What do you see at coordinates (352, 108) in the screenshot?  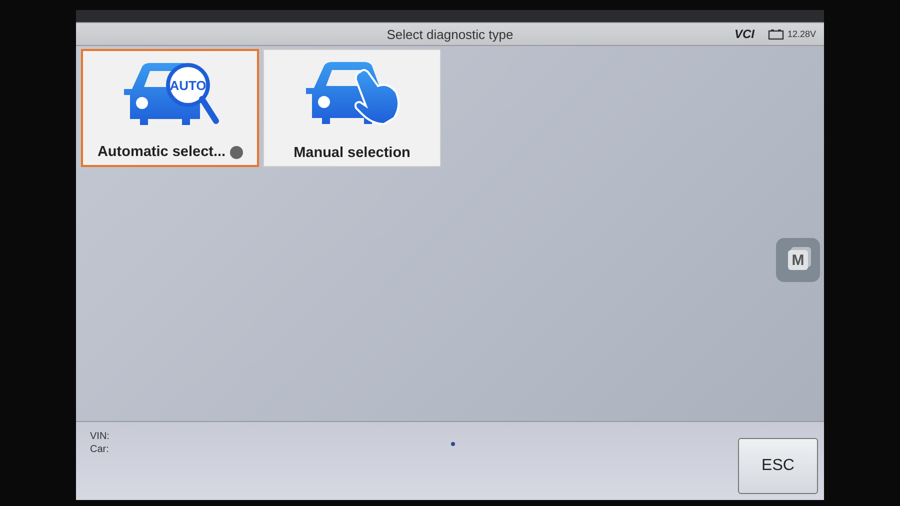 I see `diagnostic-type-tile: Manual selection` at bounding box center [352, 108].